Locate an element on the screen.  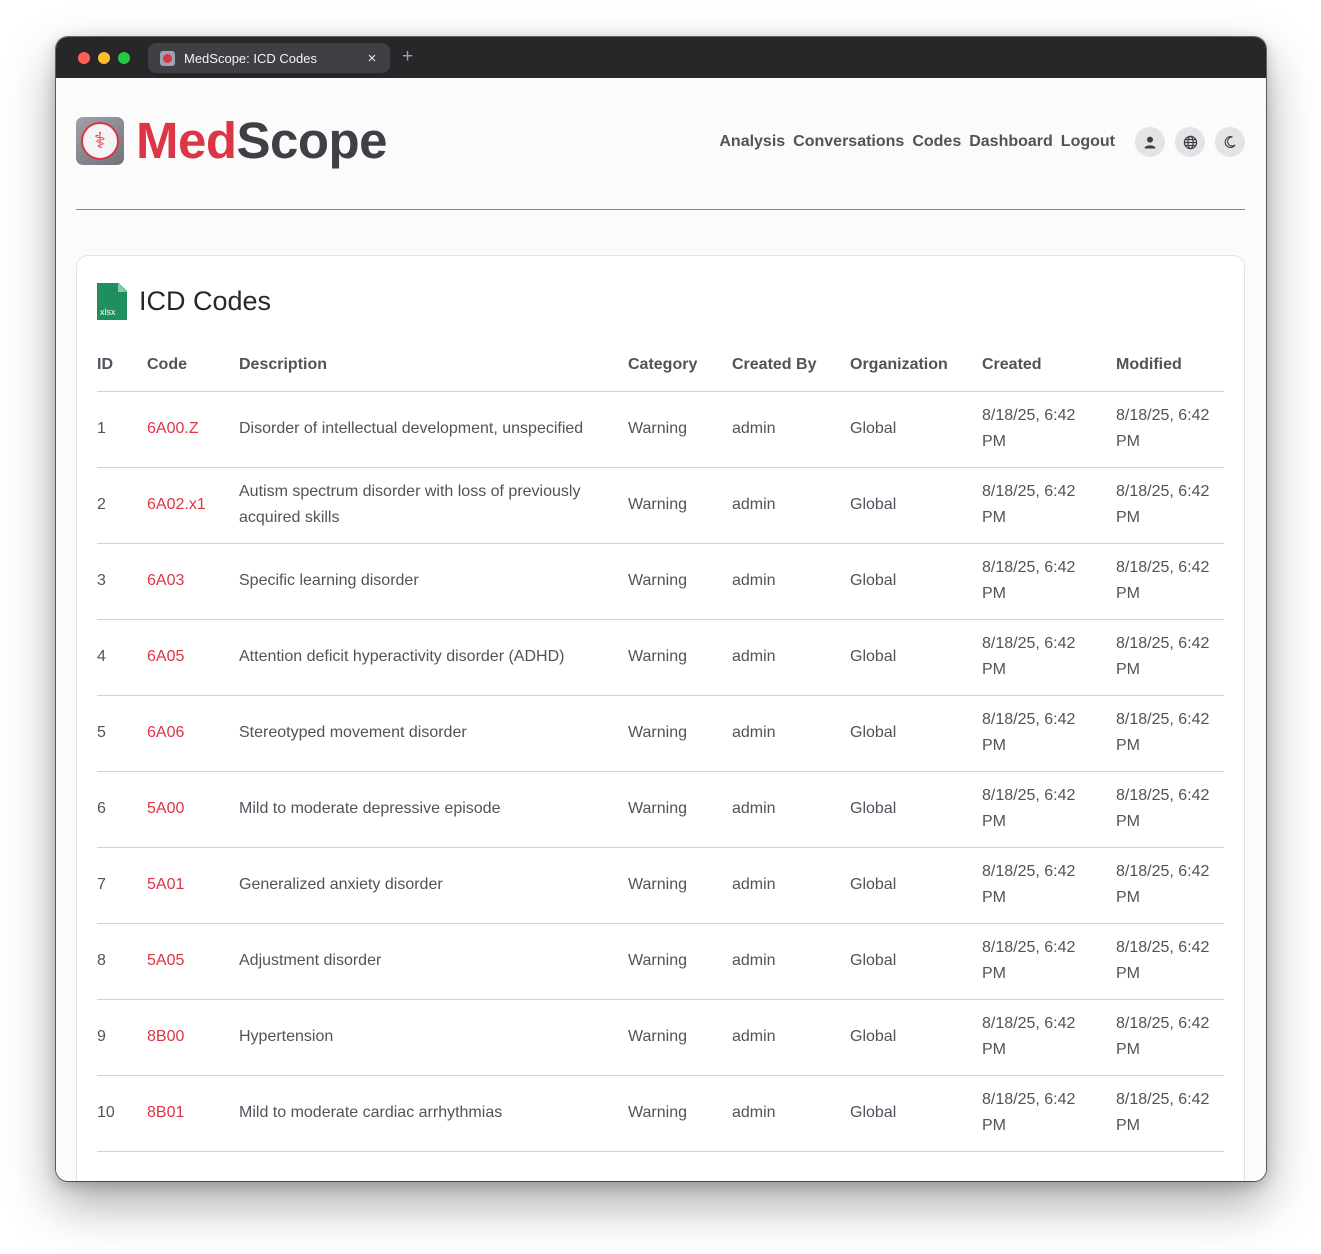
cell-code-link is located at coordinates (193, 1166).